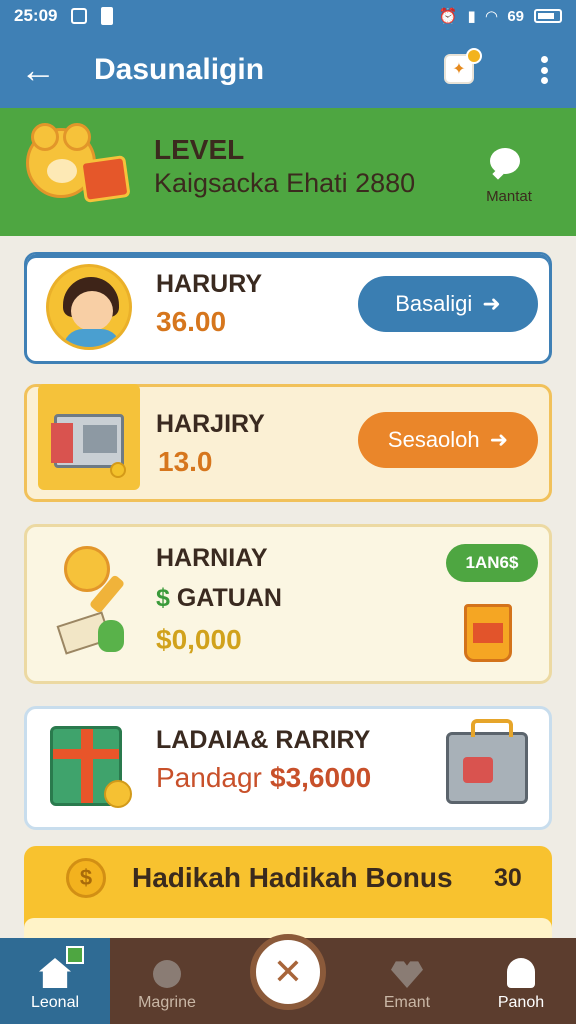  What do you see at coordinates (285, 183) in the screenshot?
I see `level-progress-text: Kaigsacka Ehati 2880` at bounding box center [285, 183].